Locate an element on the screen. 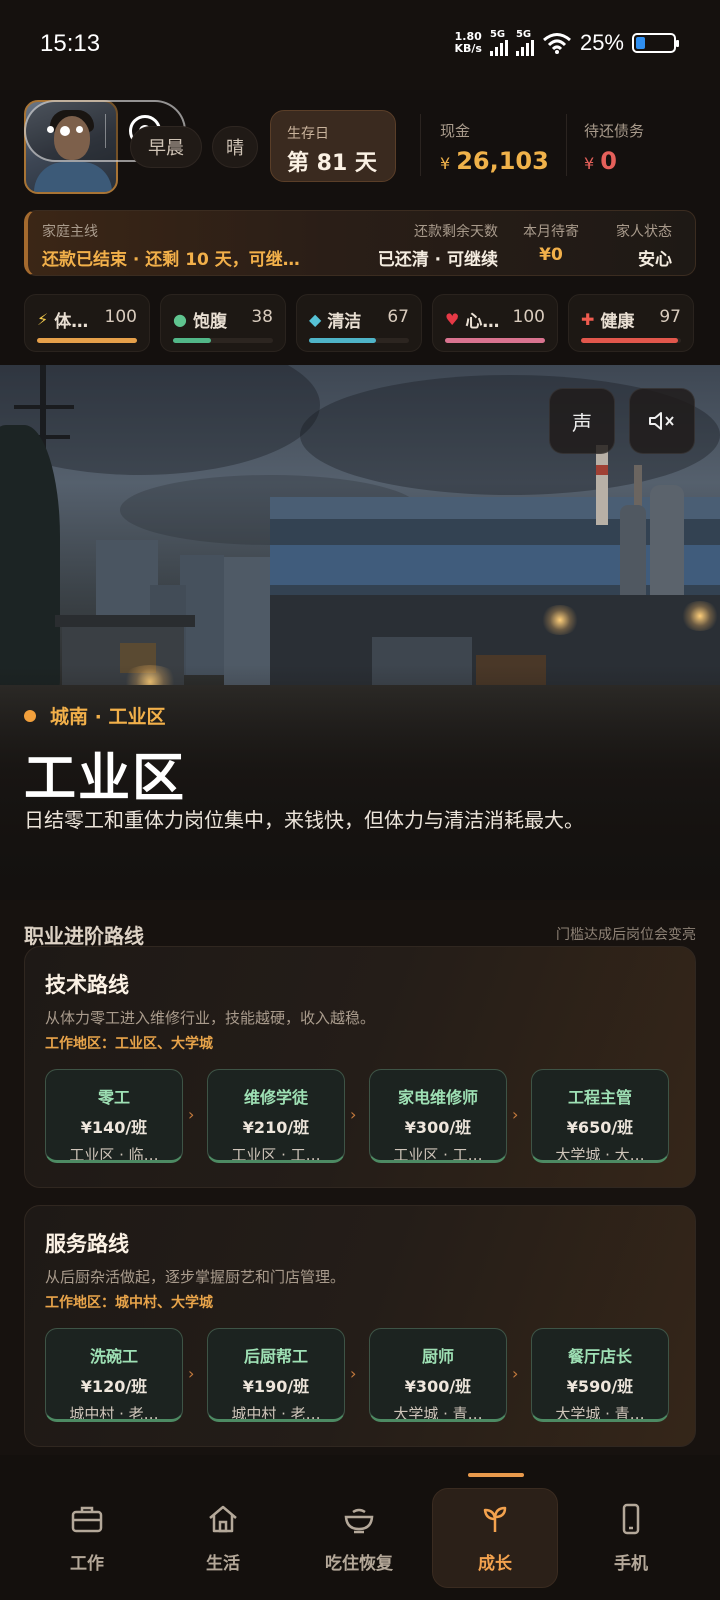 The image size is (720, 1600). section-title: 职业进阶路线 is located at coordinates (84, 936).